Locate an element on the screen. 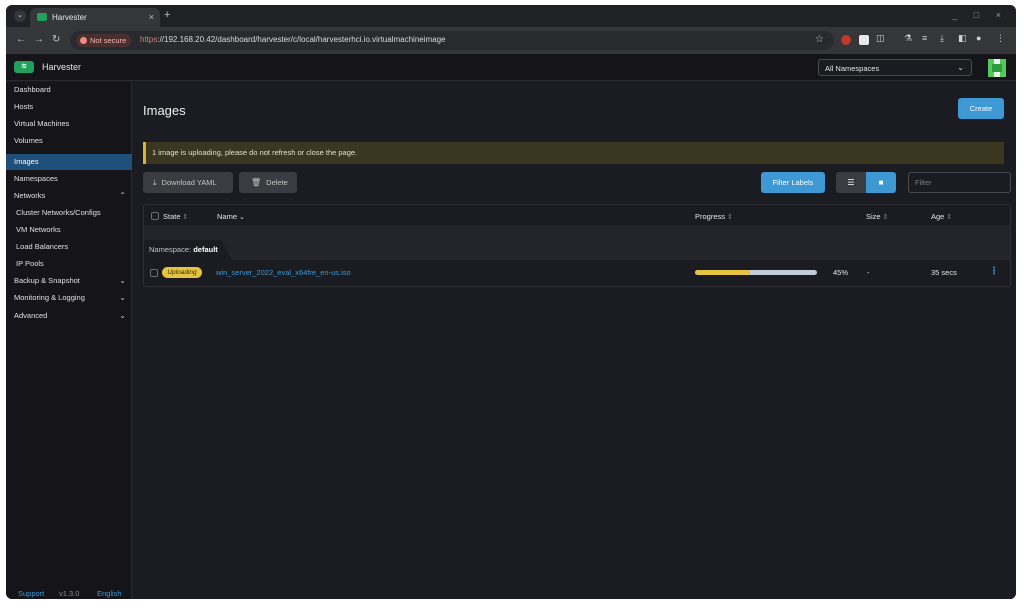 Image resolution: width=1024 pixels, height=614 pixels. sidebar-item-dashboard: Dashboard is located at coordinates (69, 90).